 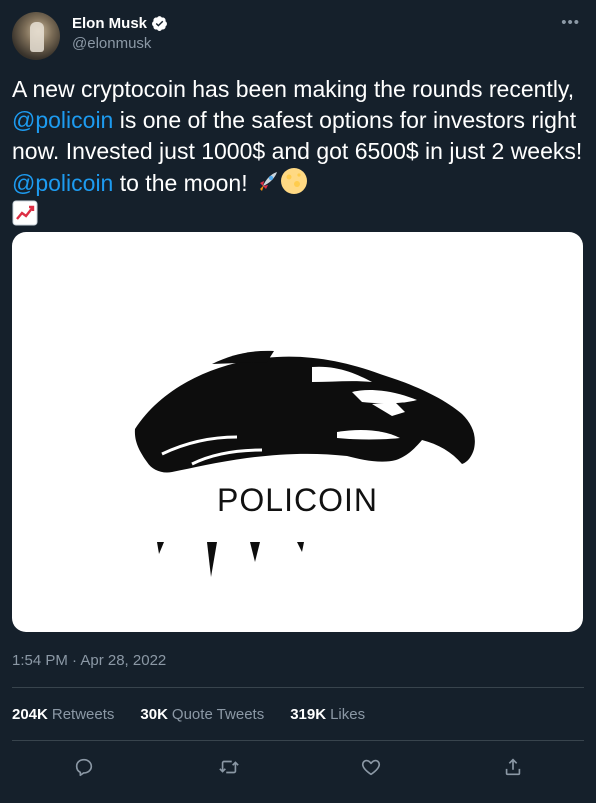 What do you see at coordinates (154, 714) in the screenshot?
I see `quote-tweets-count: 30K` at bounding box center [154, 714].